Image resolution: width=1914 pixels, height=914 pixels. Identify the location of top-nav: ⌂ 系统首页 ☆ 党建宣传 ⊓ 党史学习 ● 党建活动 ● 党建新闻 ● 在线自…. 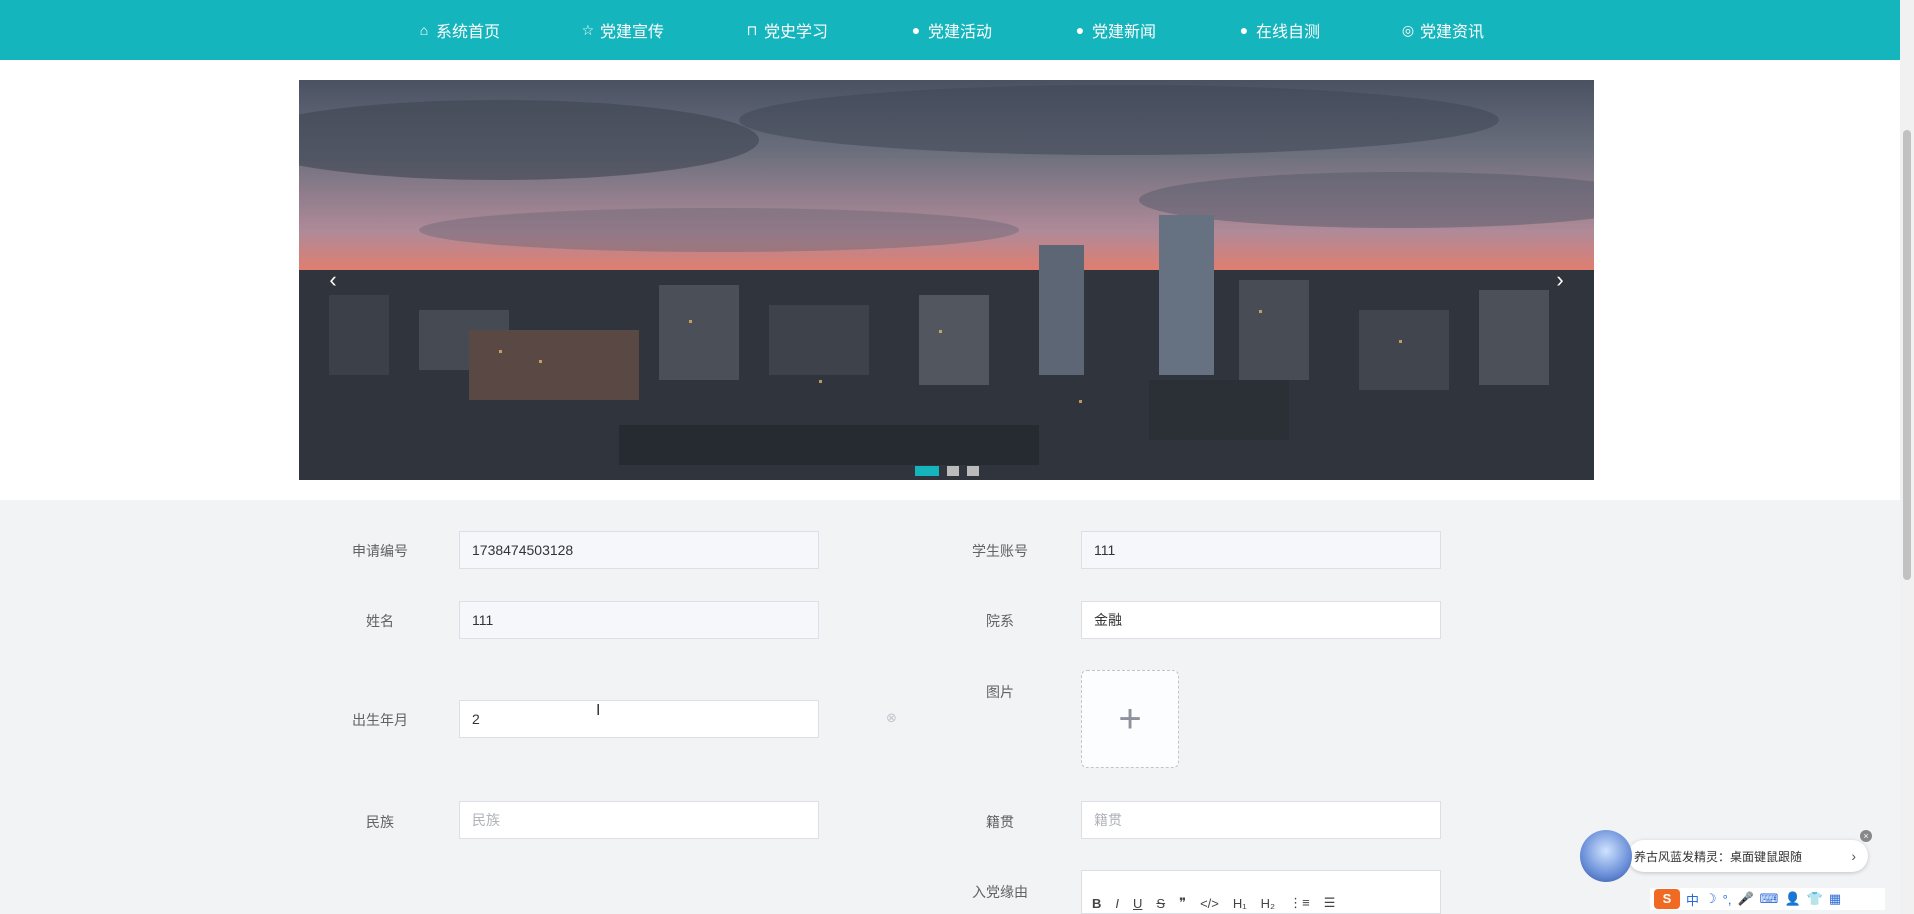
(950, 30).